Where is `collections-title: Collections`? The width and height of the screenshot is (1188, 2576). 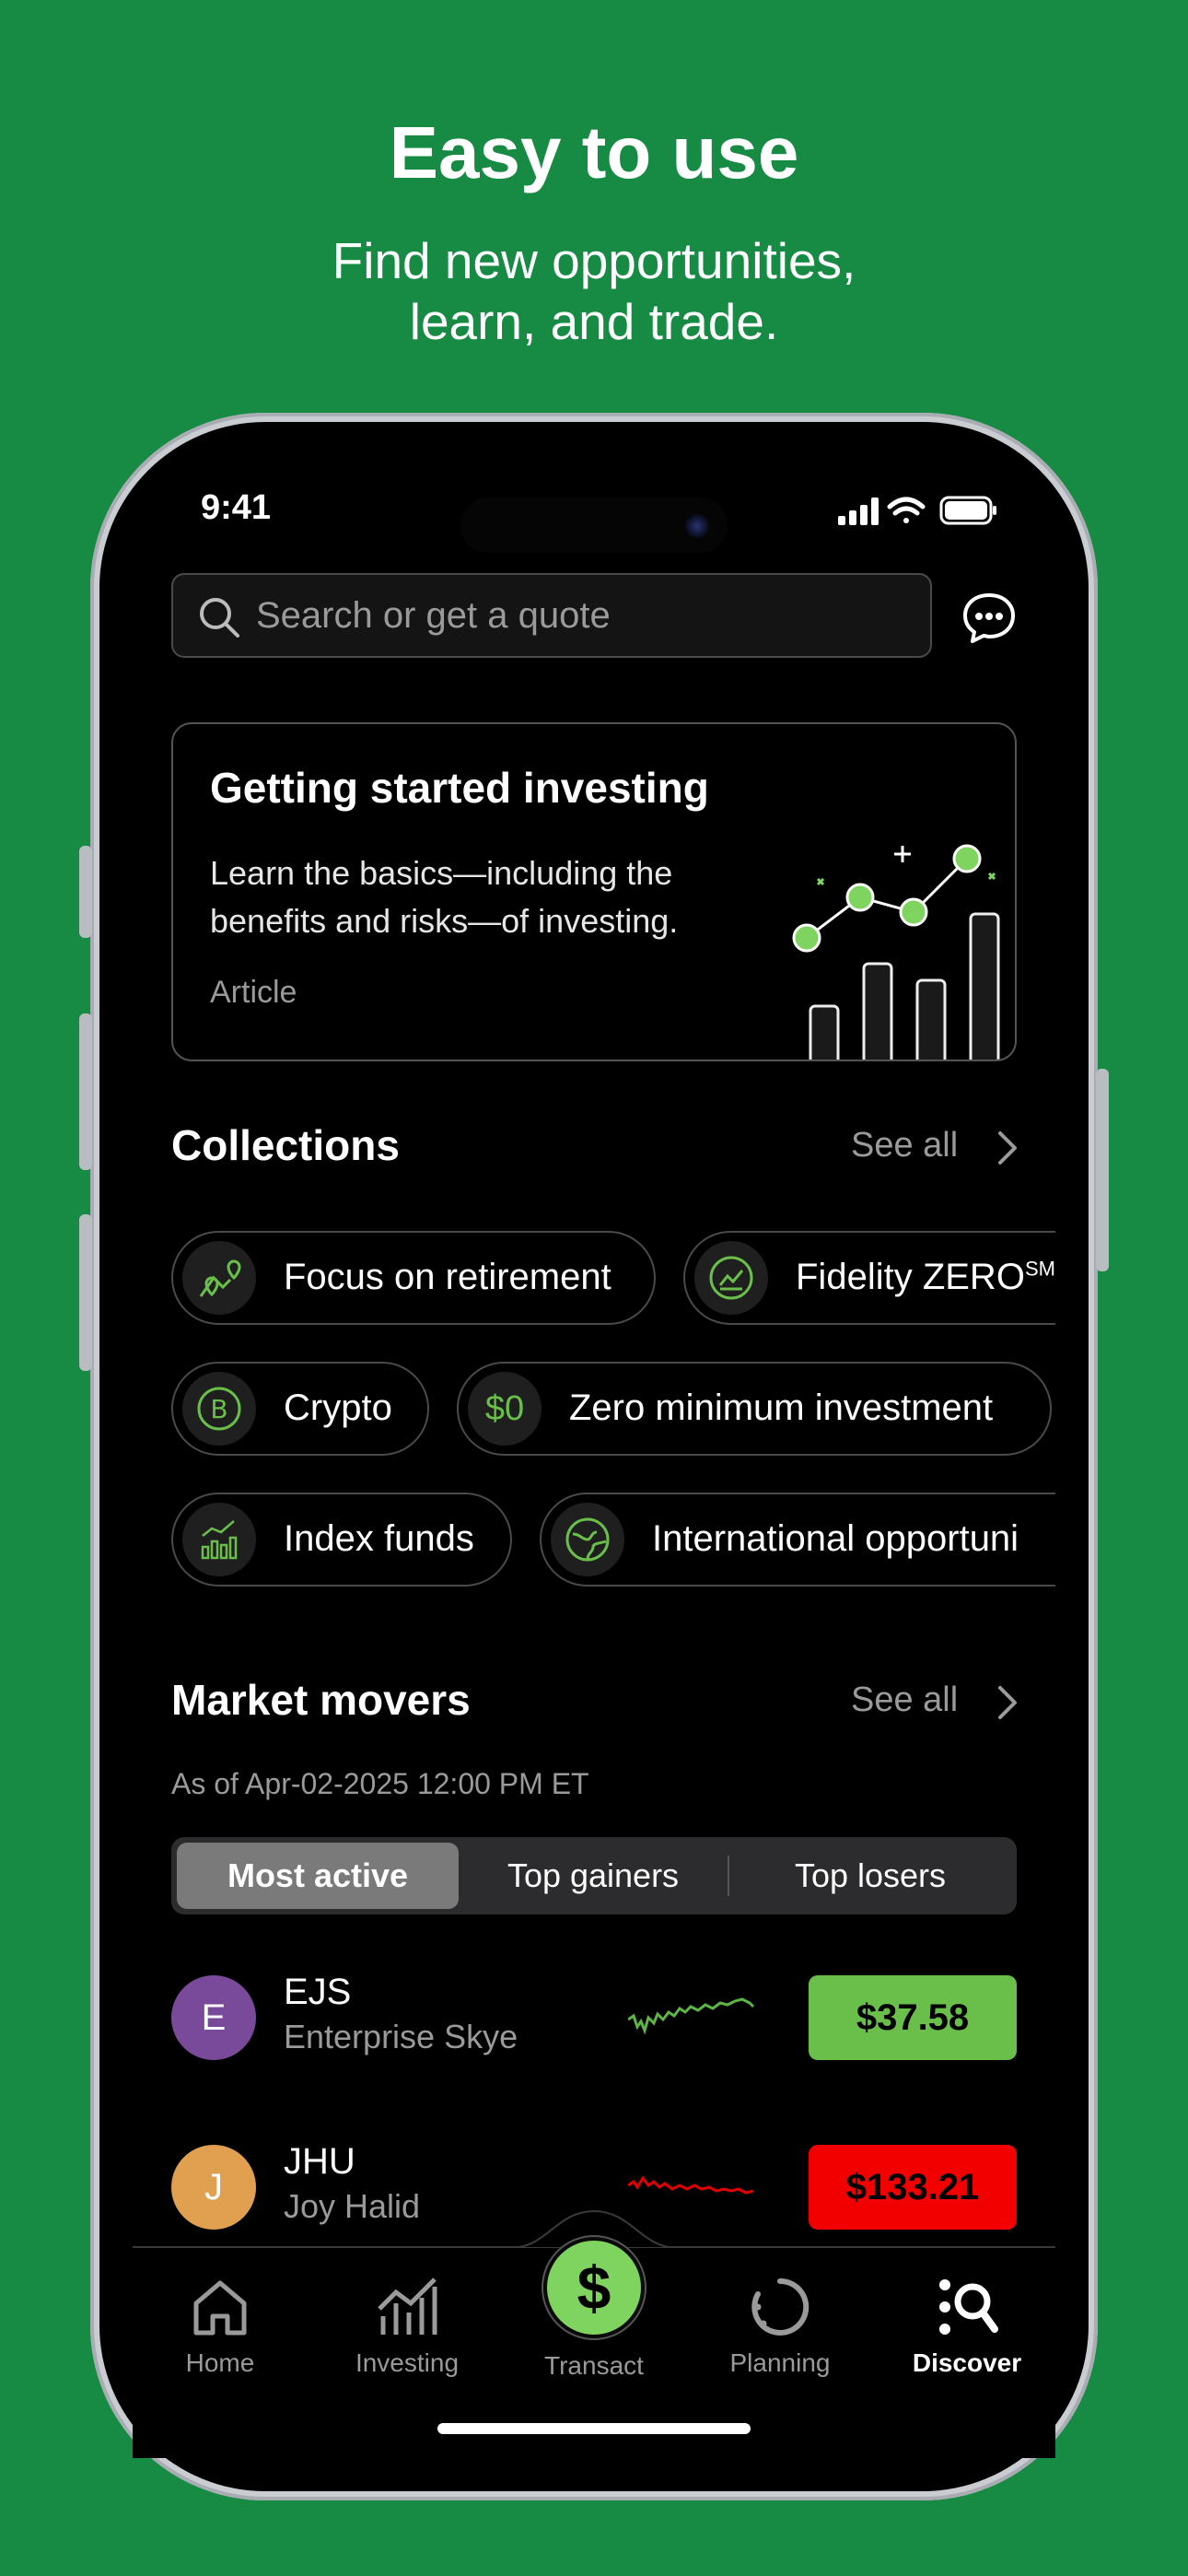 collections-title: Collections is located at coordinates (285, 1145).